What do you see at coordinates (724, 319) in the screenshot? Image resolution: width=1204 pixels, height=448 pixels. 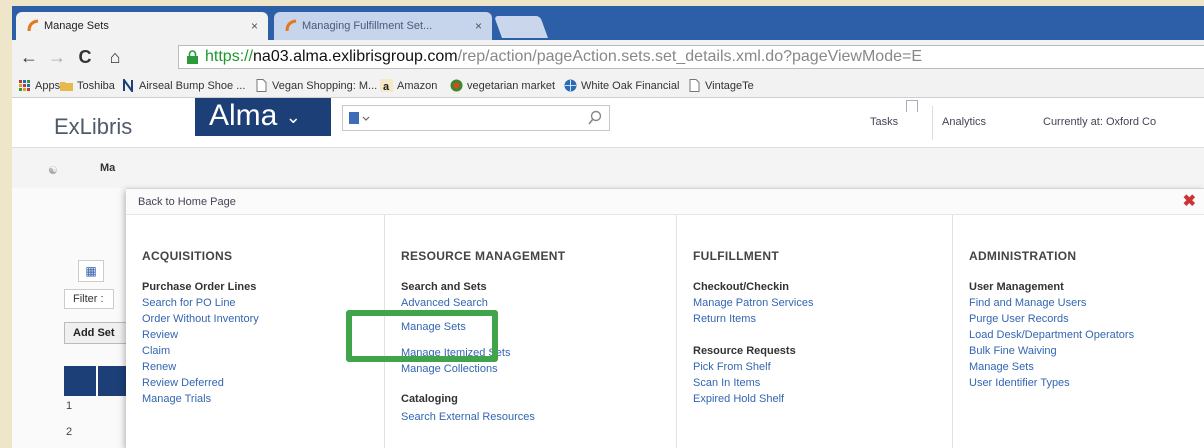 I see `menu-link: Return Items` at bounding box center [724, 319].